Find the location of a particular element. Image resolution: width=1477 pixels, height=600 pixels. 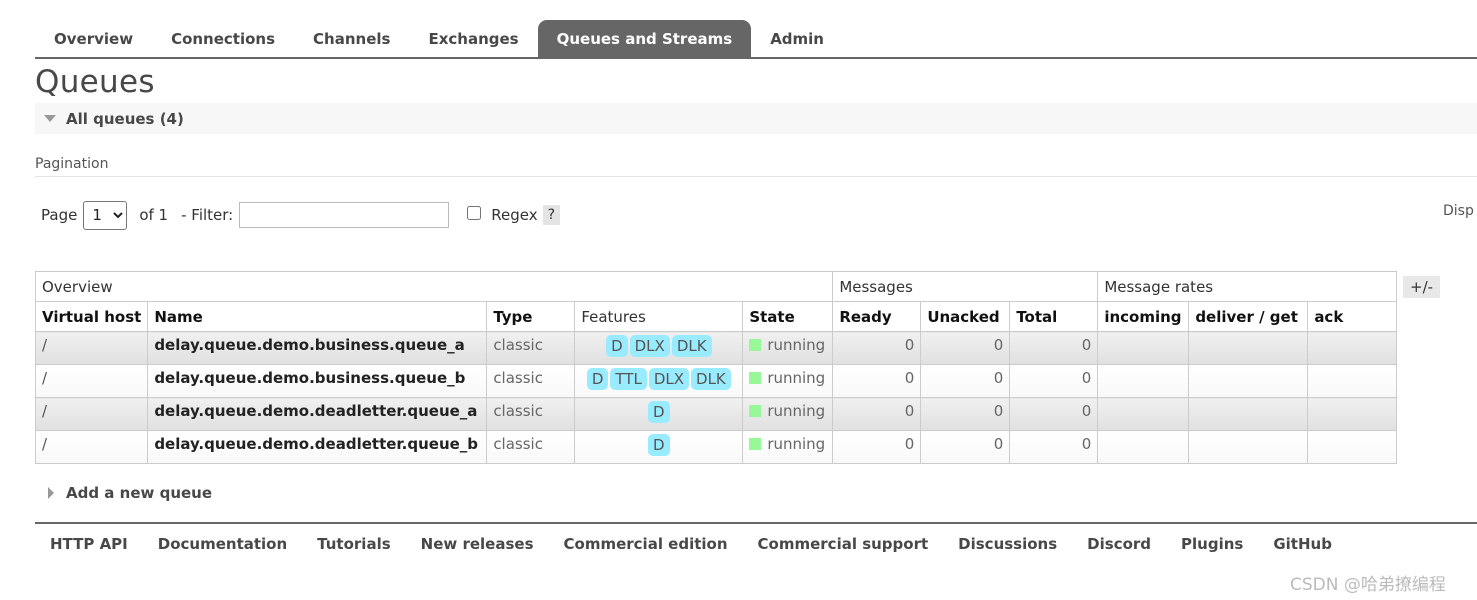

feature-tag: TTL is located at coordinates (628, 379).